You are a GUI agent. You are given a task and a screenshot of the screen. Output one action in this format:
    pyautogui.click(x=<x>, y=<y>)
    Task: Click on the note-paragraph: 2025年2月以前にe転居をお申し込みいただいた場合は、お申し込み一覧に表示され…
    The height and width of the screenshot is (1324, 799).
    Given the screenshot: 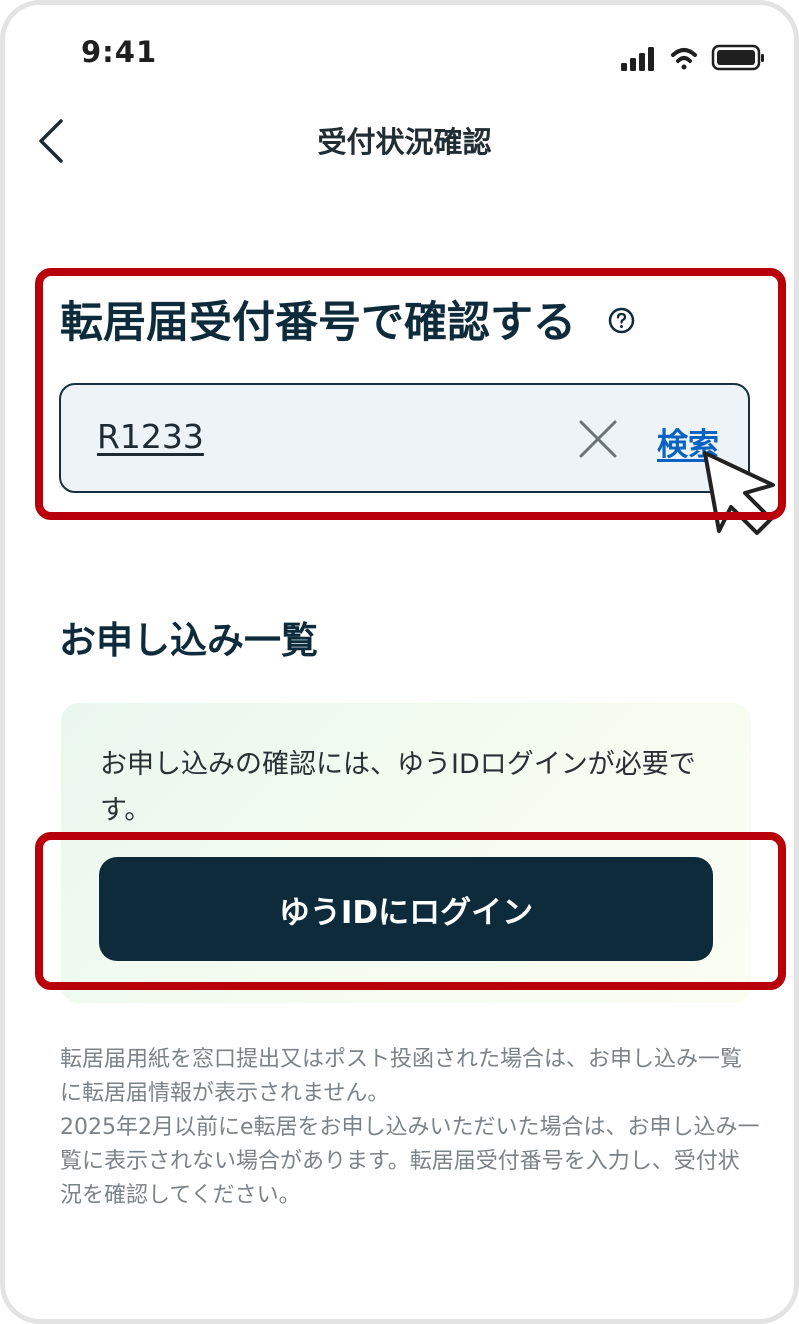 What is the action you would take?
    pyautogui.click(x=410, y=1161)
    